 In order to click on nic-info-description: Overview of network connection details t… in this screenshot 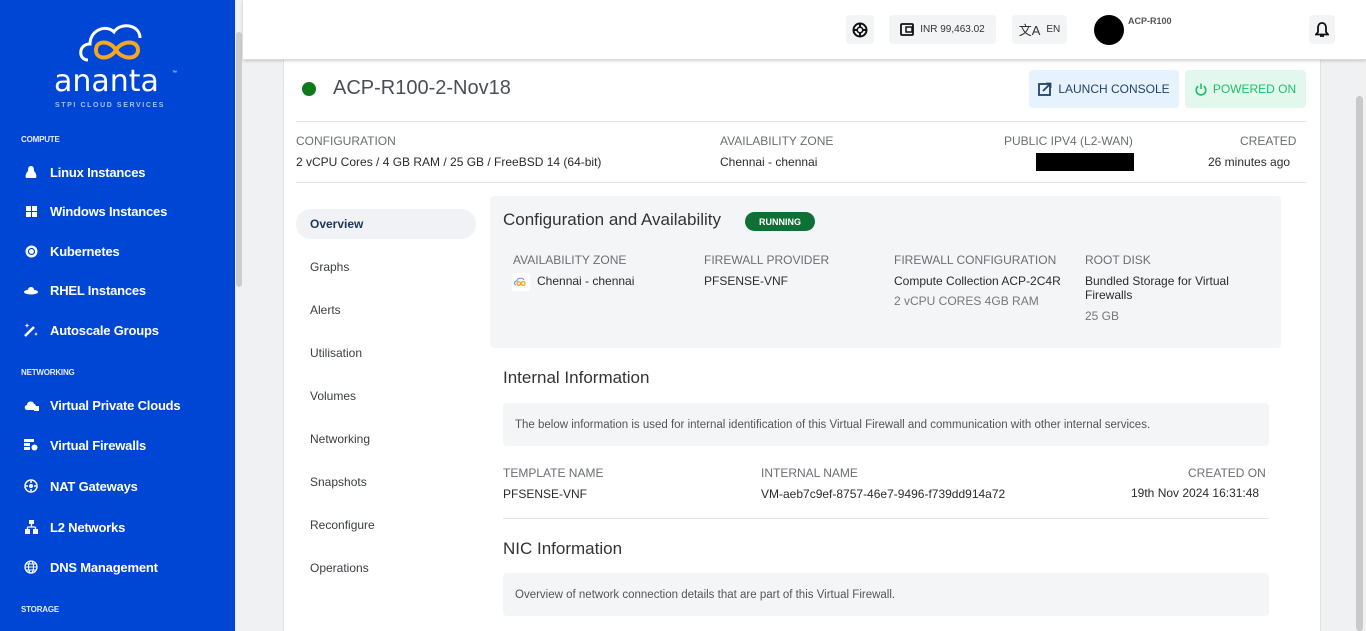, I will do `click(886, 594)`.